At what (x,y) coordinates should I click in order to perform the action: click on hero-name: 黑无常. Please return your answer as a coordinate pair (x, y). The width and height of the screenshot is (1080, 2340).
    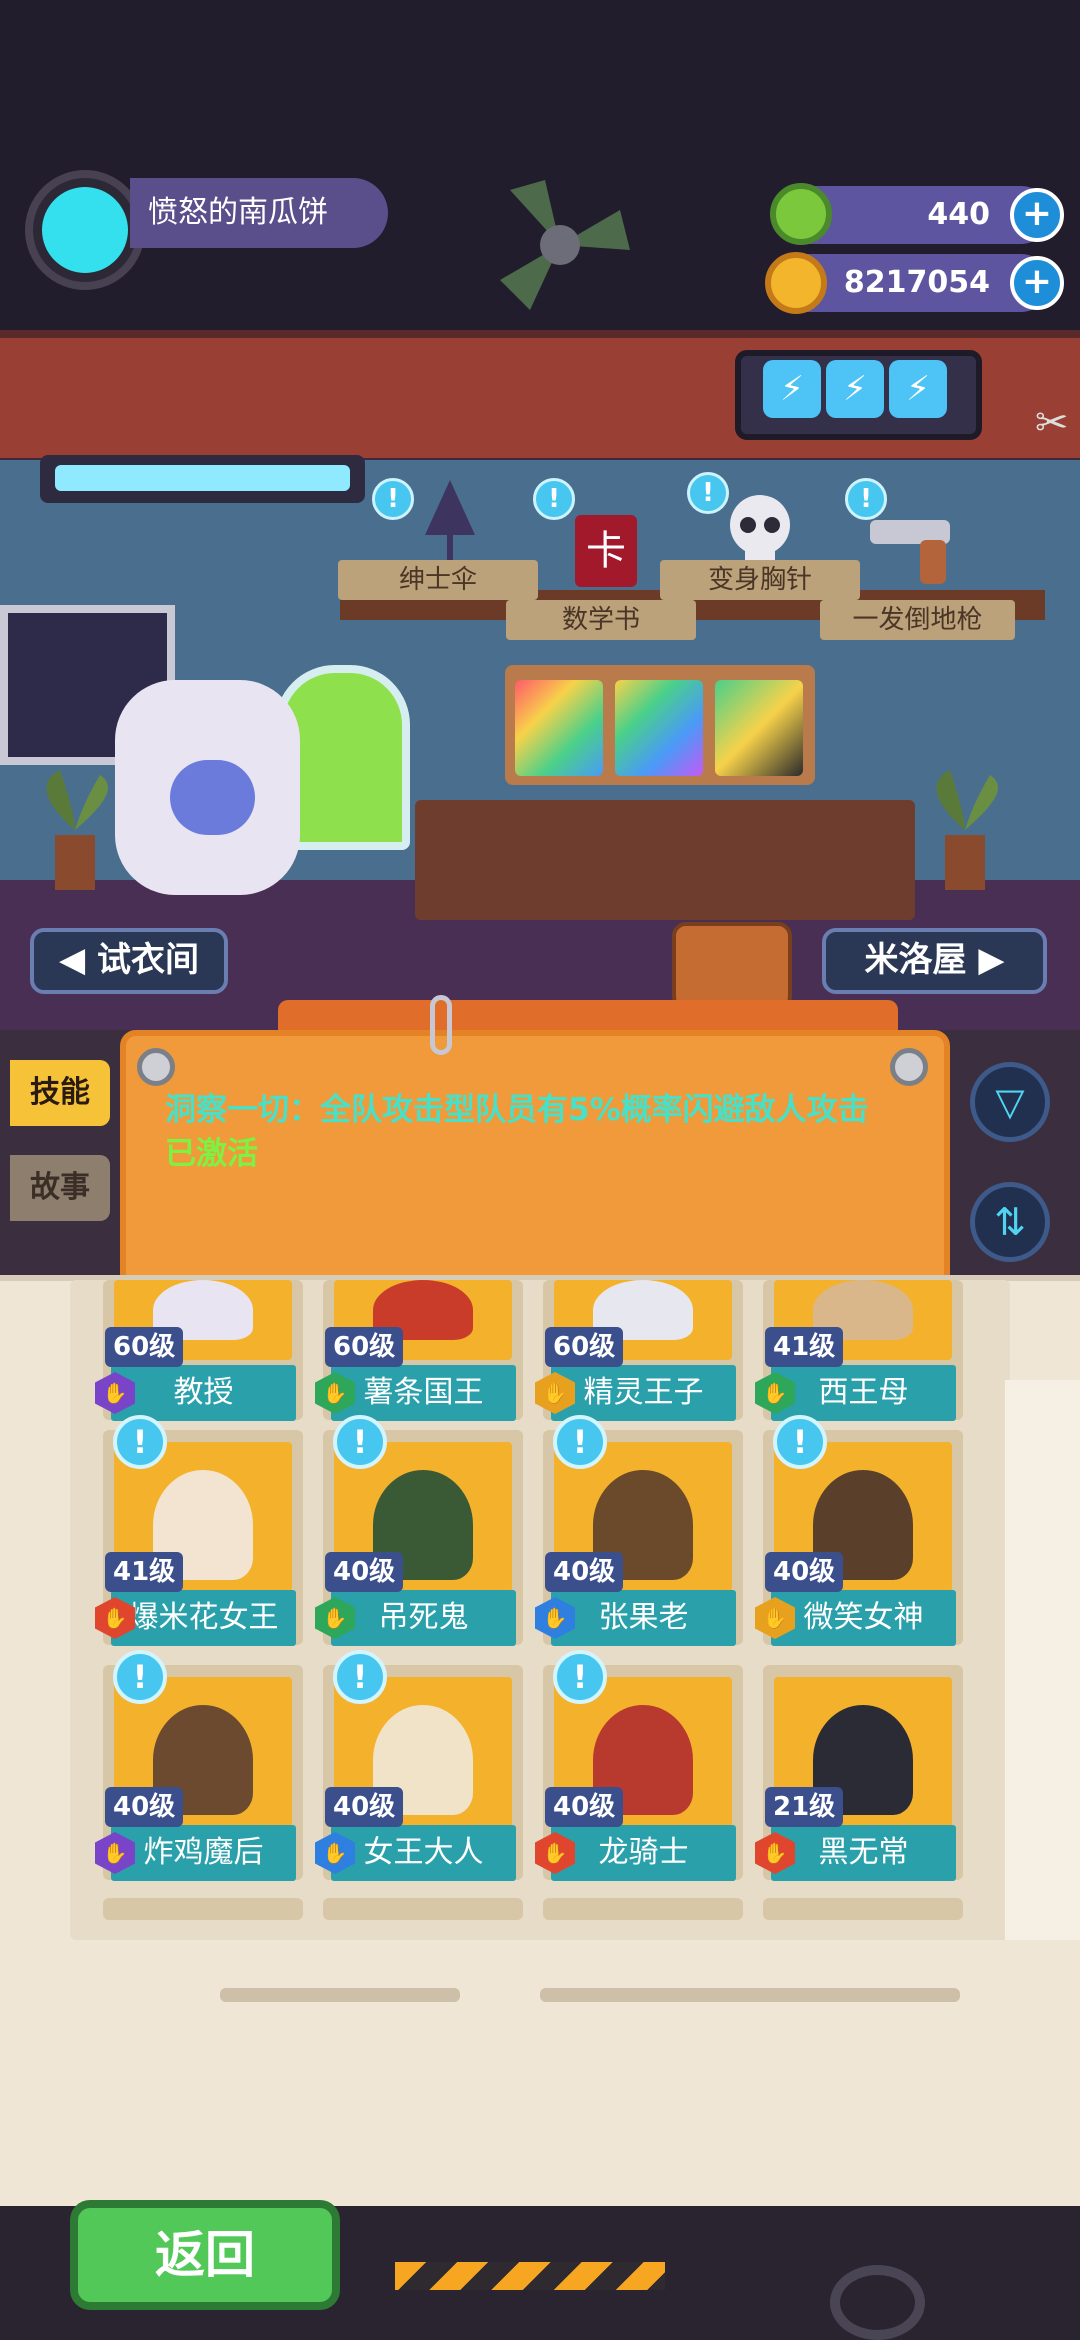
    Looking at the image, I should click on (863, 1853).